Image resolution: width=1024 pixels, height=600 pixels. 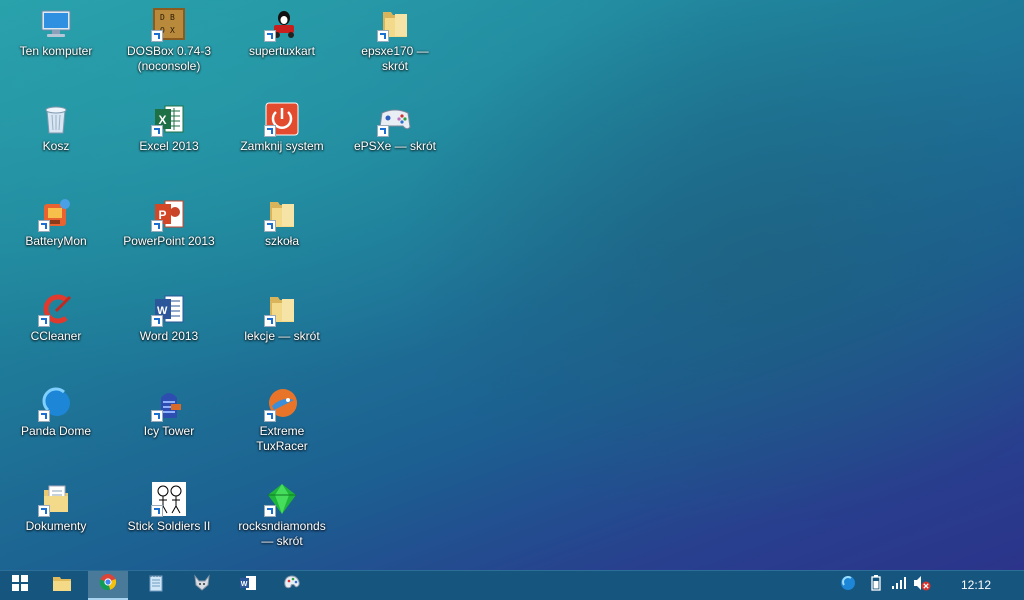 I want to click on desktop-icon-lekcje: lekcje — skrót, so click(x=282, y=317).